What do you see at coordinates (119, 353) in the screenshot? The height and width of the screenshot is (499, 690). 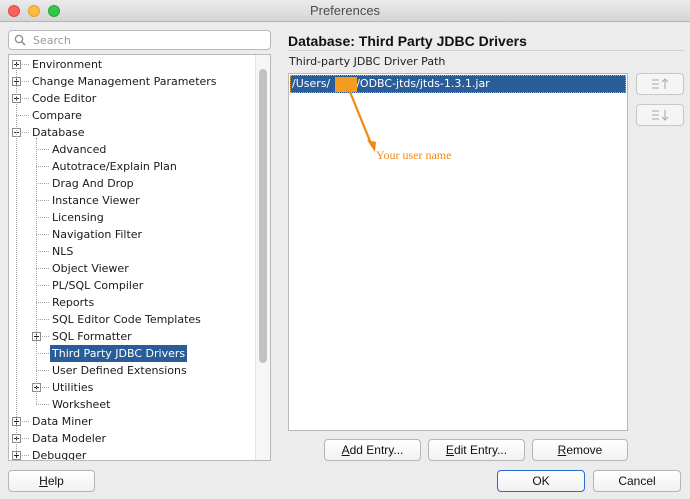 I see `tree-item-label: Third Party JDBC Drivers` at bounding box center [119, 353].